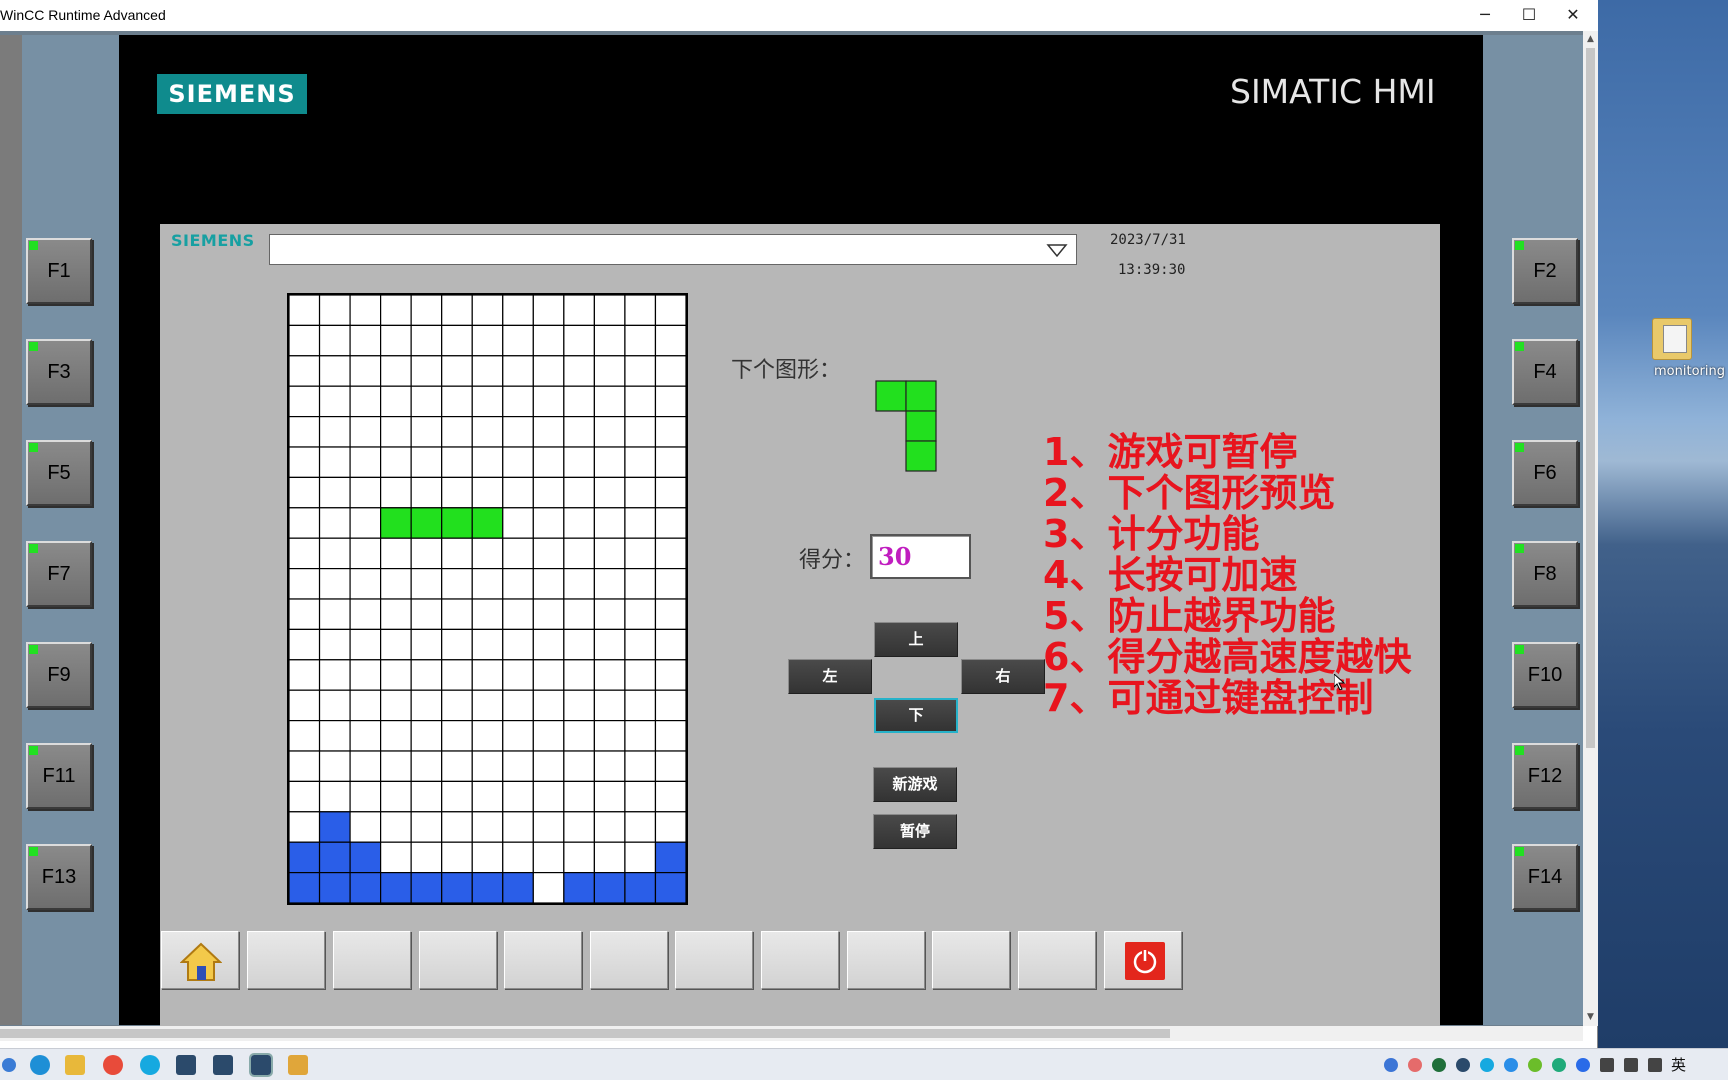  I want to click on horizontal-scrollbar, so click(791, 1033).